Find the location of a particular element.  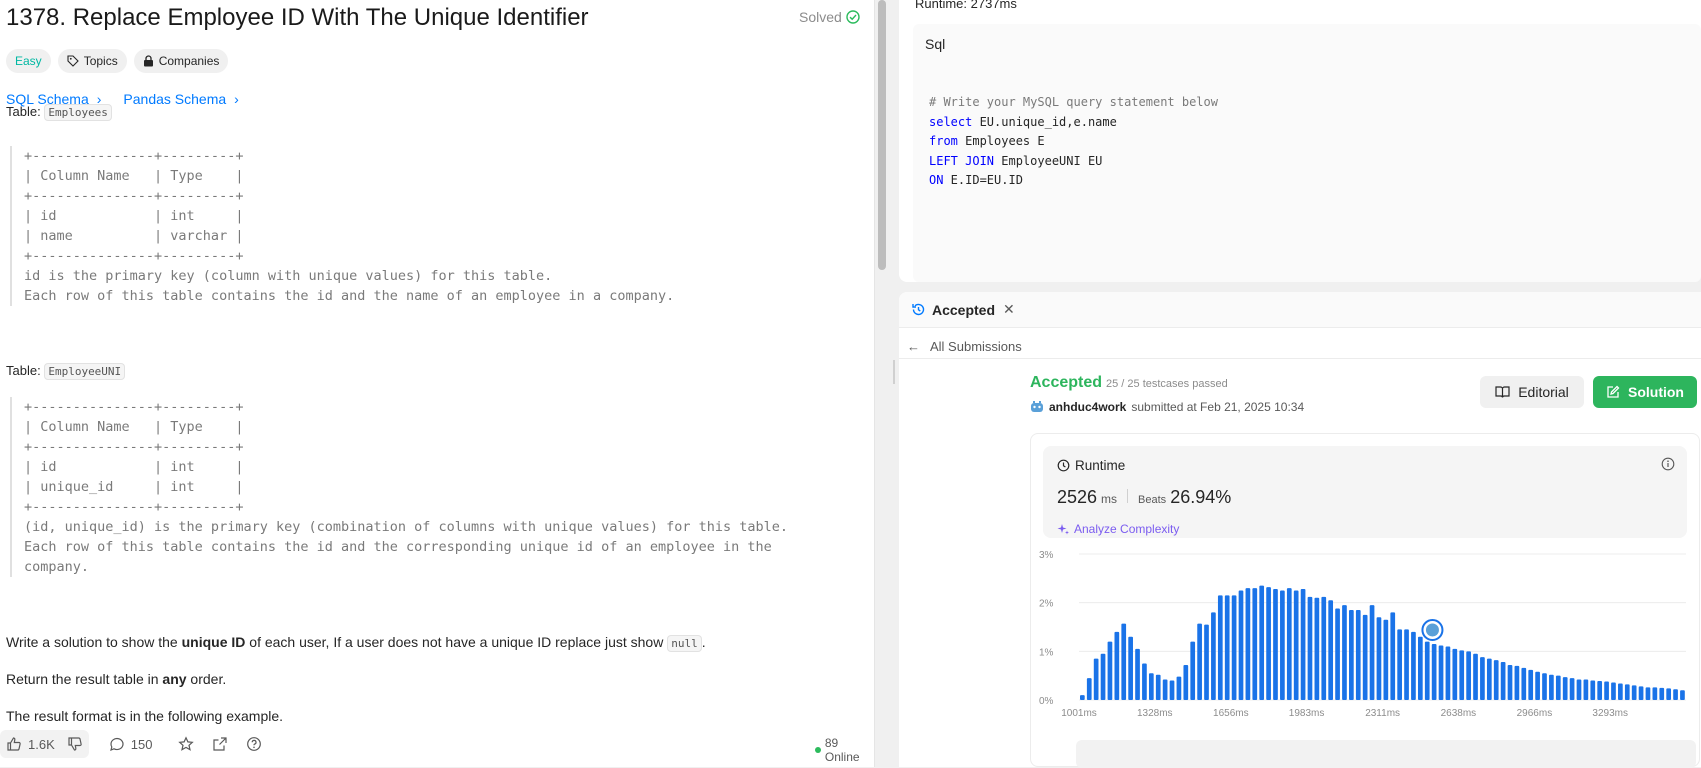

user-avatar-marker is located at coordinates (1432, 630).